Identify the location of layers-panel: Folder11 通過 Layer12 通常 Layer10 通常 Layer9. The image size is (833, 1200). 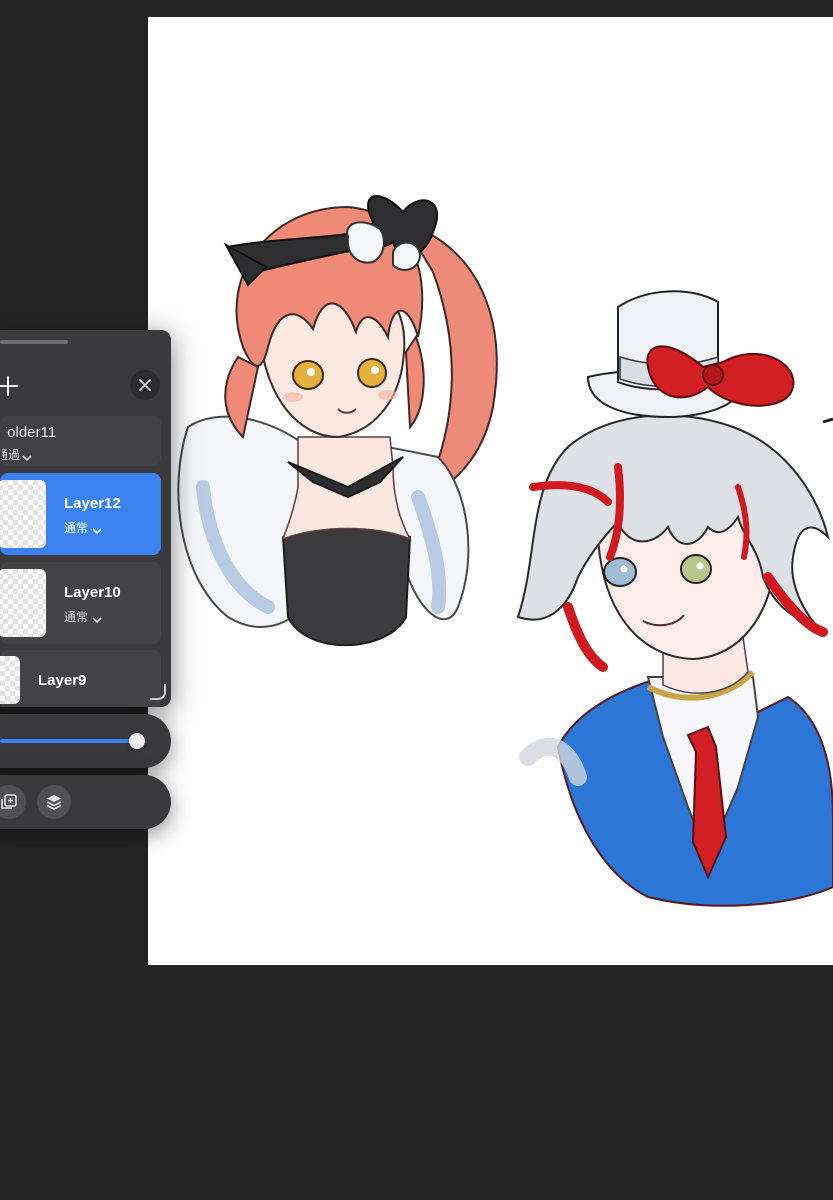
(85, 518).